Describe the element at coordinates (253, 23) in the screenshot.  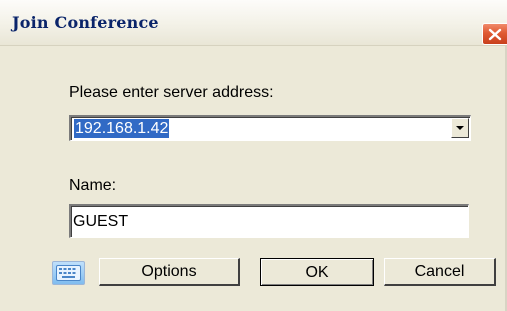
I see `title-bar: Join Conference` at that location.